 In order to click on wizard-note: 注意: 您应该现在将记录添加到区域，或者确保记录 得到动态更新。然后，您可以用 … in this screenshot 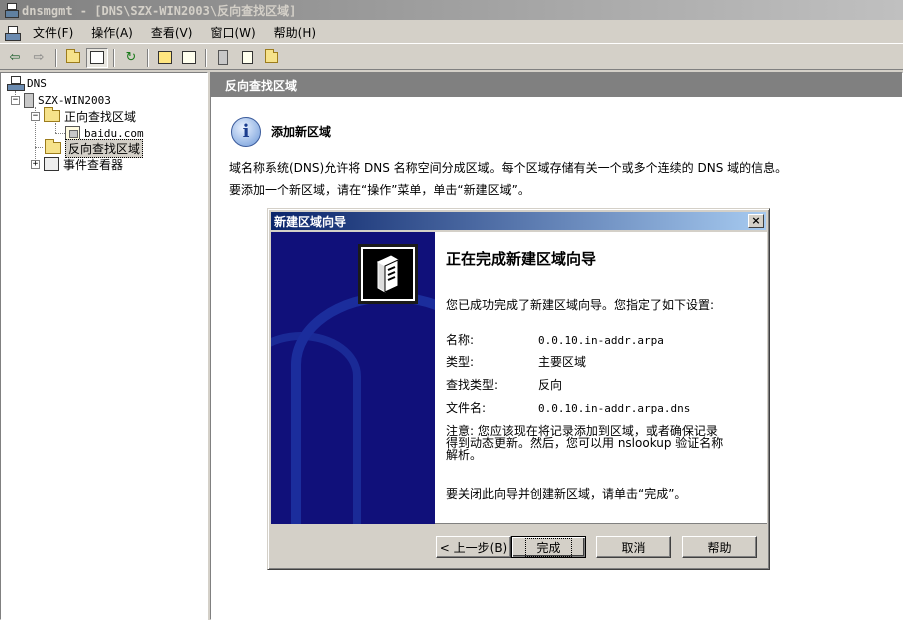, I will do `click(594, 443)`.